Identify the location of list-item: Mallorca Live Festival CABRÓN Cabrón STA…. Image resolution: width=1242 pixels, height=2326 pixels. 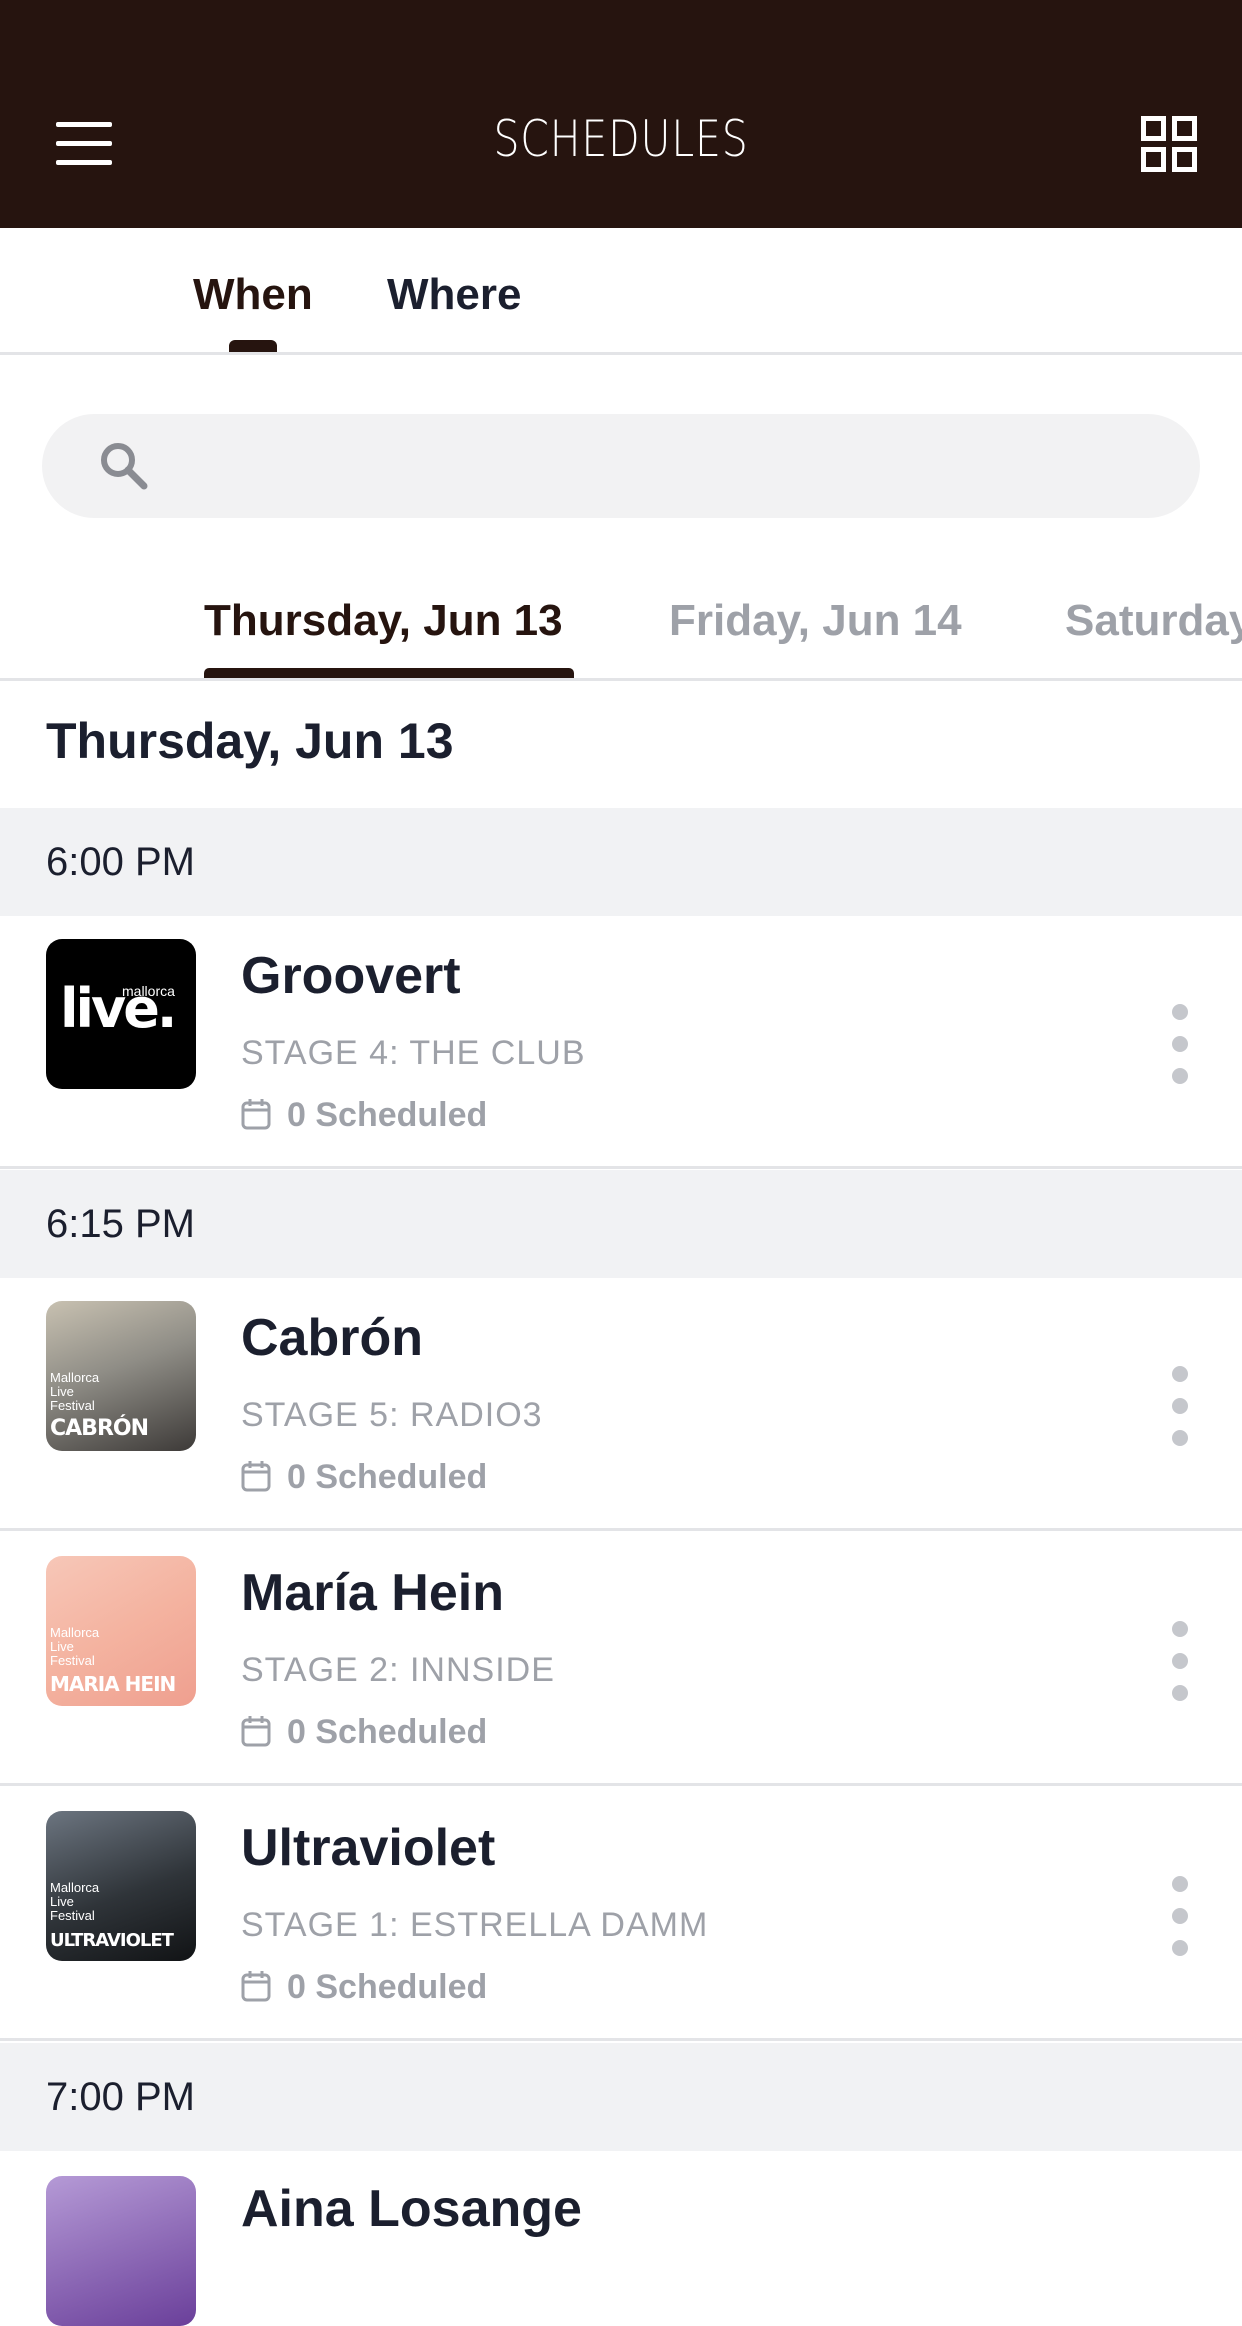
(621, 1404).